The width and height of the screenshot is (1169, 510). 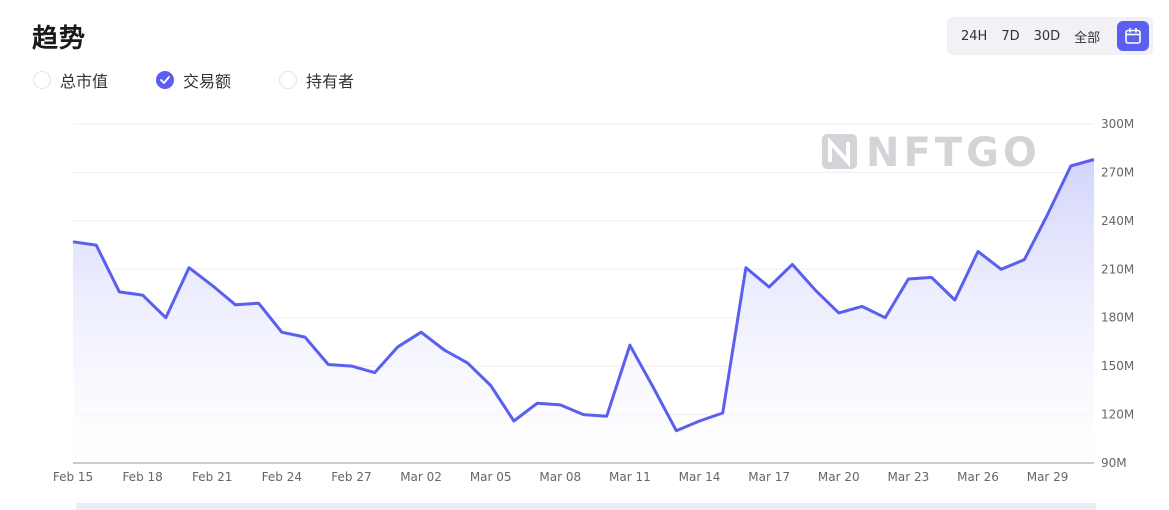 I want to click on x-tick-label: Feb 18, so click(x=142, y=477).